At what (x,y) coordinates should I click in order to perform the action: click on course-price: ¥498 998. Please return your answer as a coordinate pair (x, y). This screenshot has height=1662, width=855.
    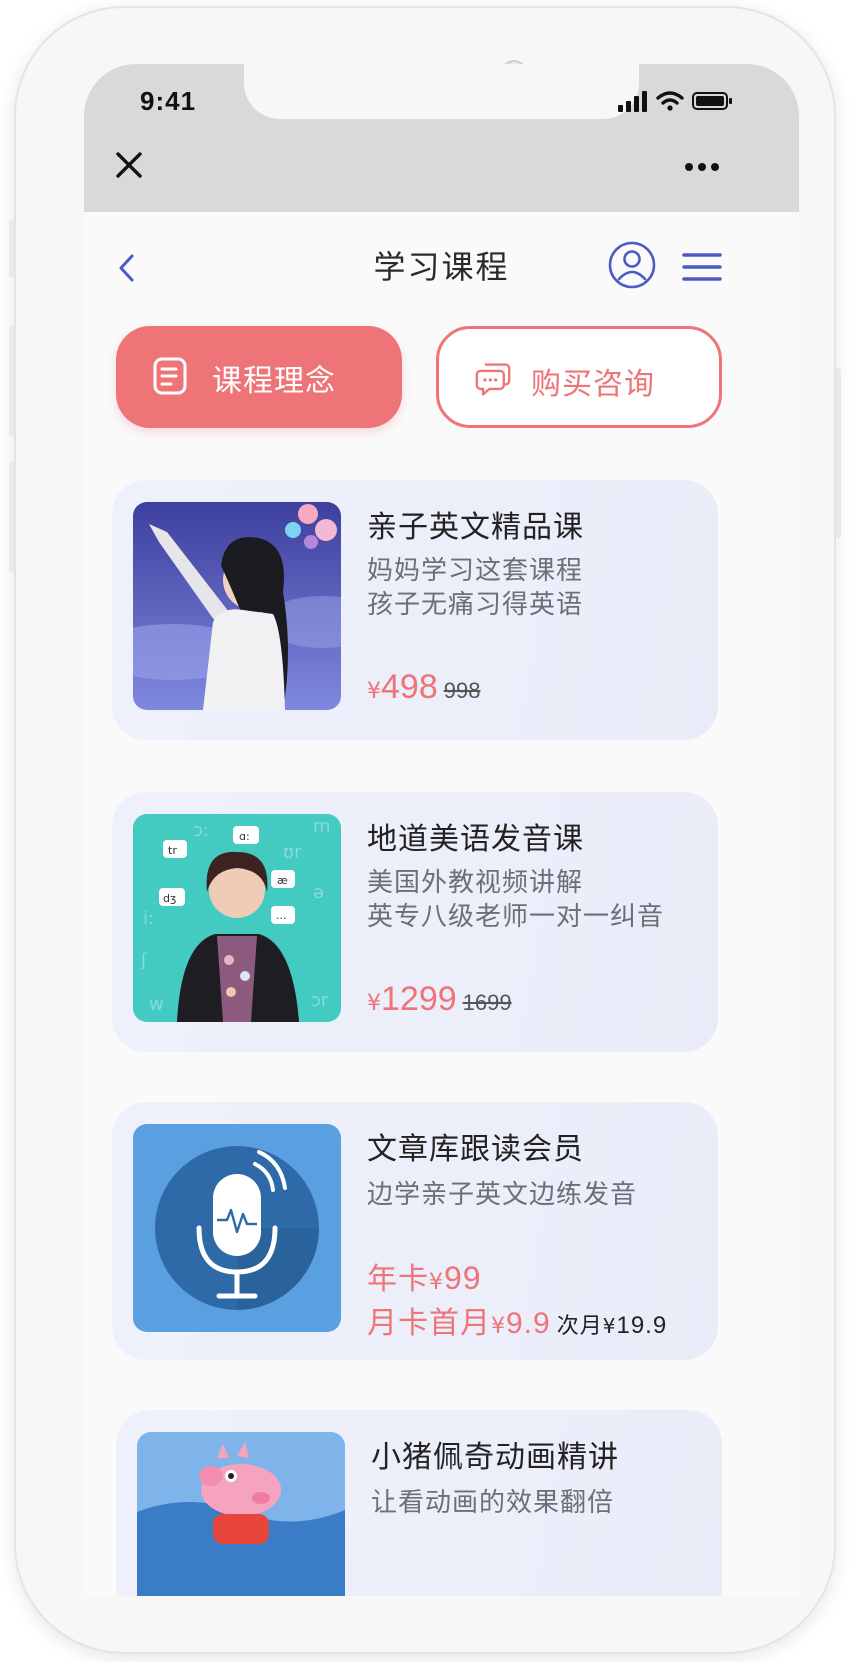
    Looking at the image, I should click on (423, 687).